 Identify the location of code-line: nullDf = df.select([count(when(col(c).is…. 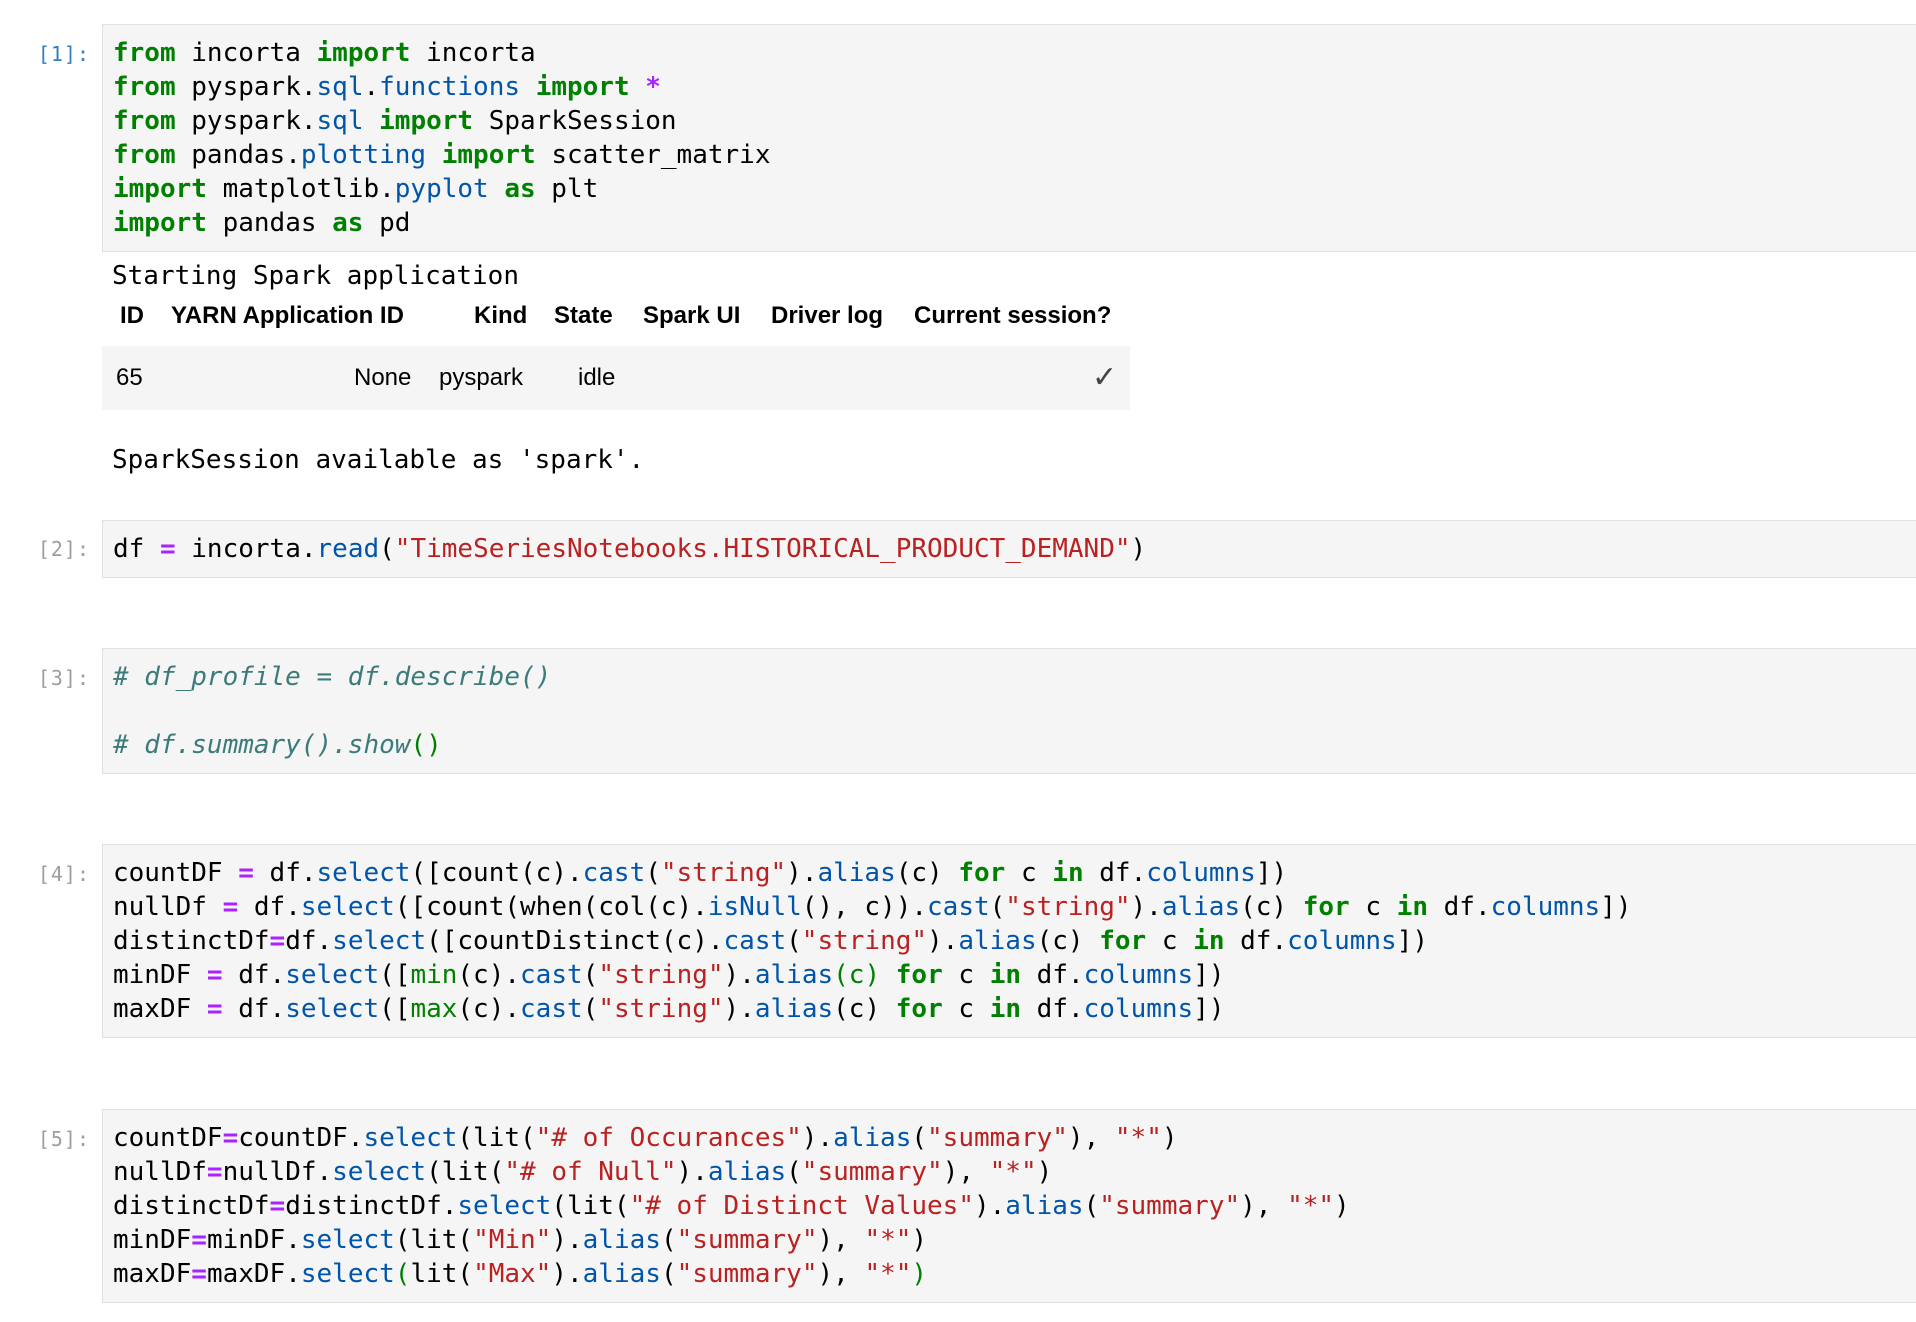
(1014, 907).